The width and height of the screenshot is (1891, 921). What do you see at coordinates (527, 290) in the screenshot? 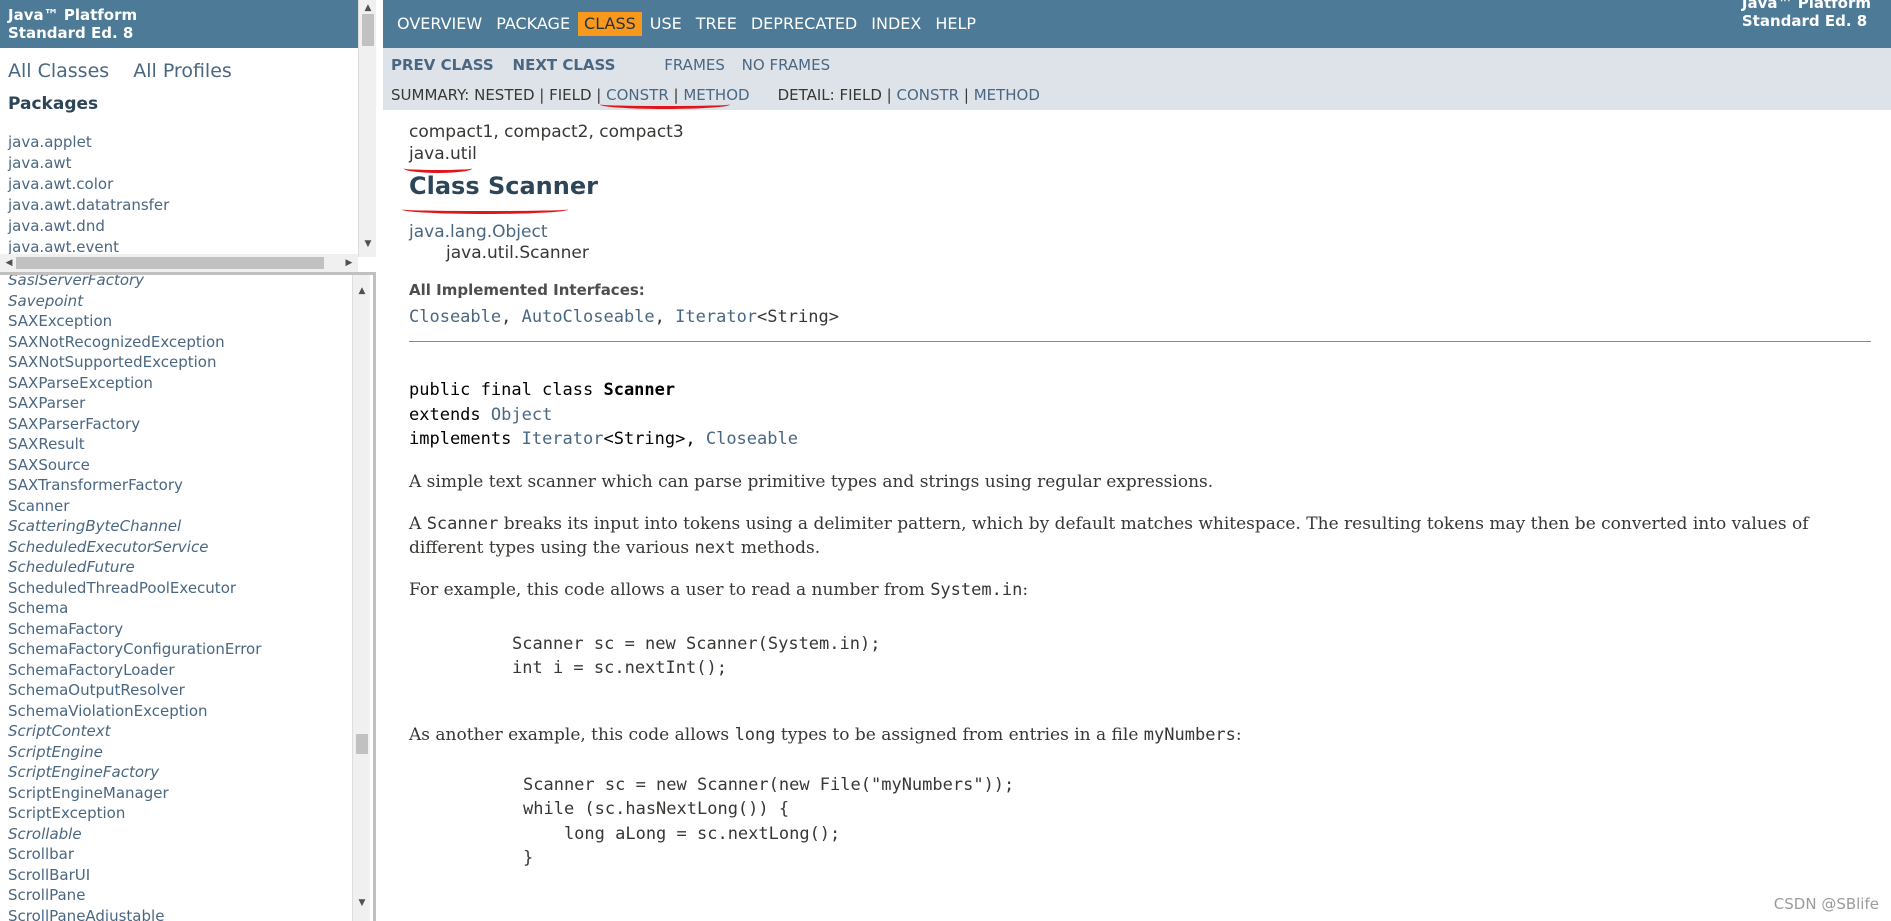
I see `implemented-interfaces-label: All Implemented Interfaces:` at bounding box center [527, 290].